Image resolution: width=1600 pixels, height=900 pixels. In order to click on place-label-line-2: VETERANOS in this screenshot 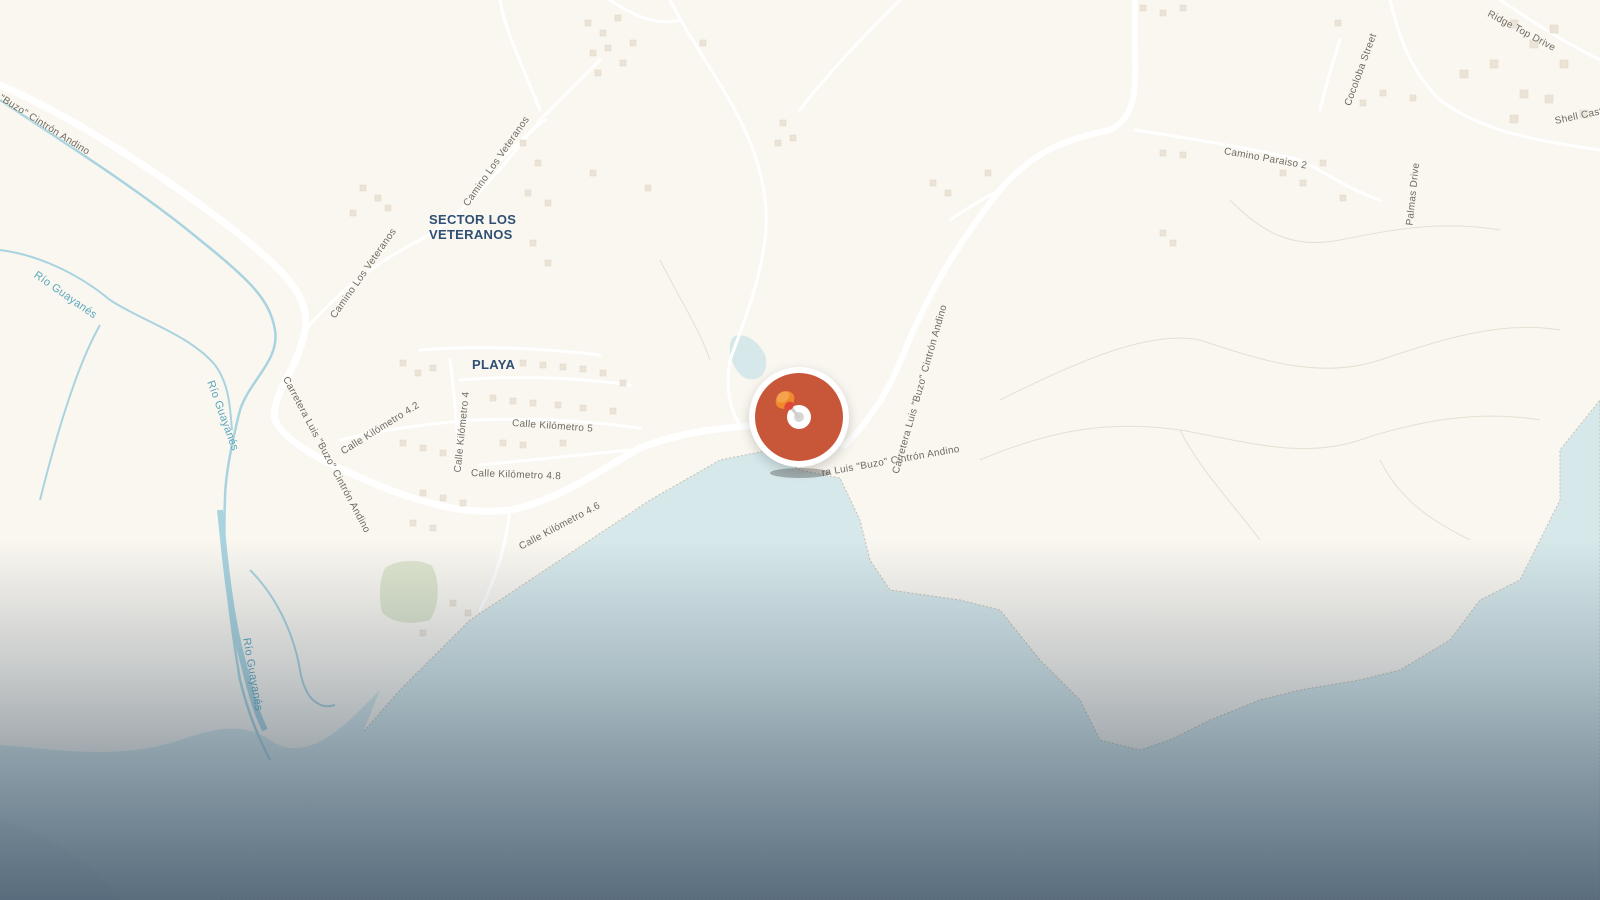, I will do `click(471, 234)`.